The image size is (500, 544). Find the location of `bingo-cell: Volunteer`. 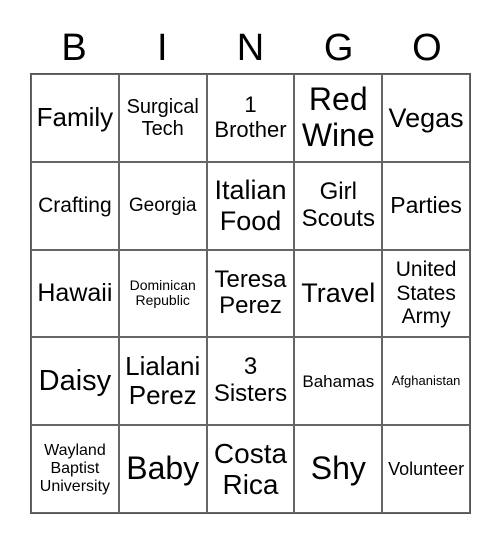

bingo-cell: Volunteer is located at coordinates (426, 469).